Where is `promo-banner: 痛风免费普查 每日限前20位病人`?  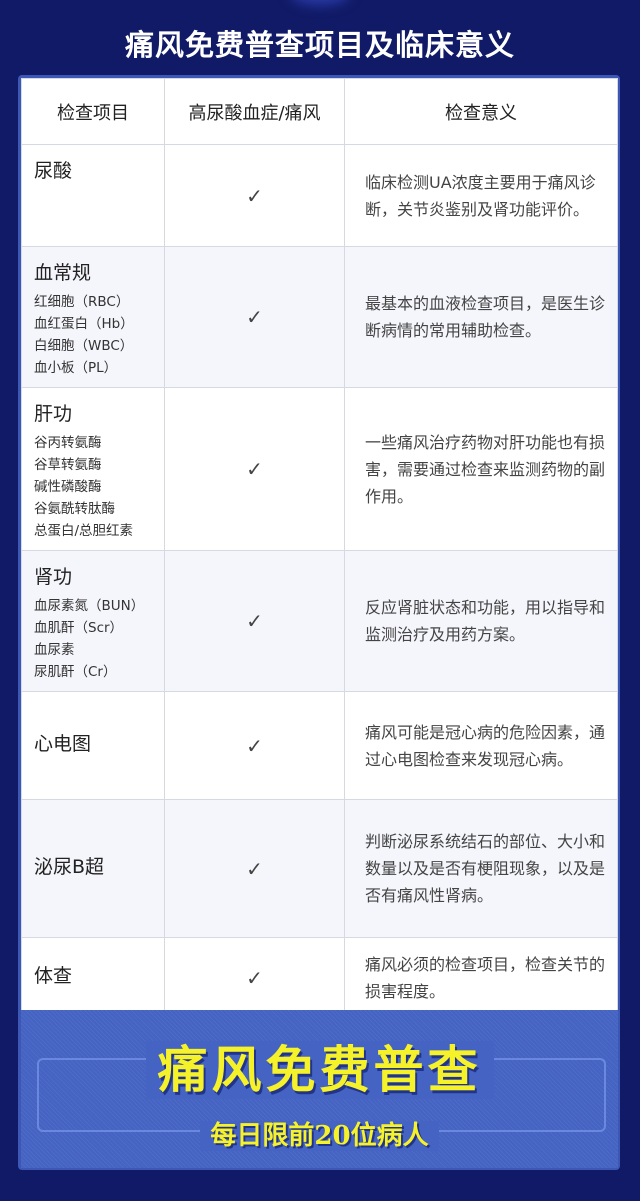
promo-banner: 痛风免费普查 每日限前20位病人 is located at coordinates (319, 1089).